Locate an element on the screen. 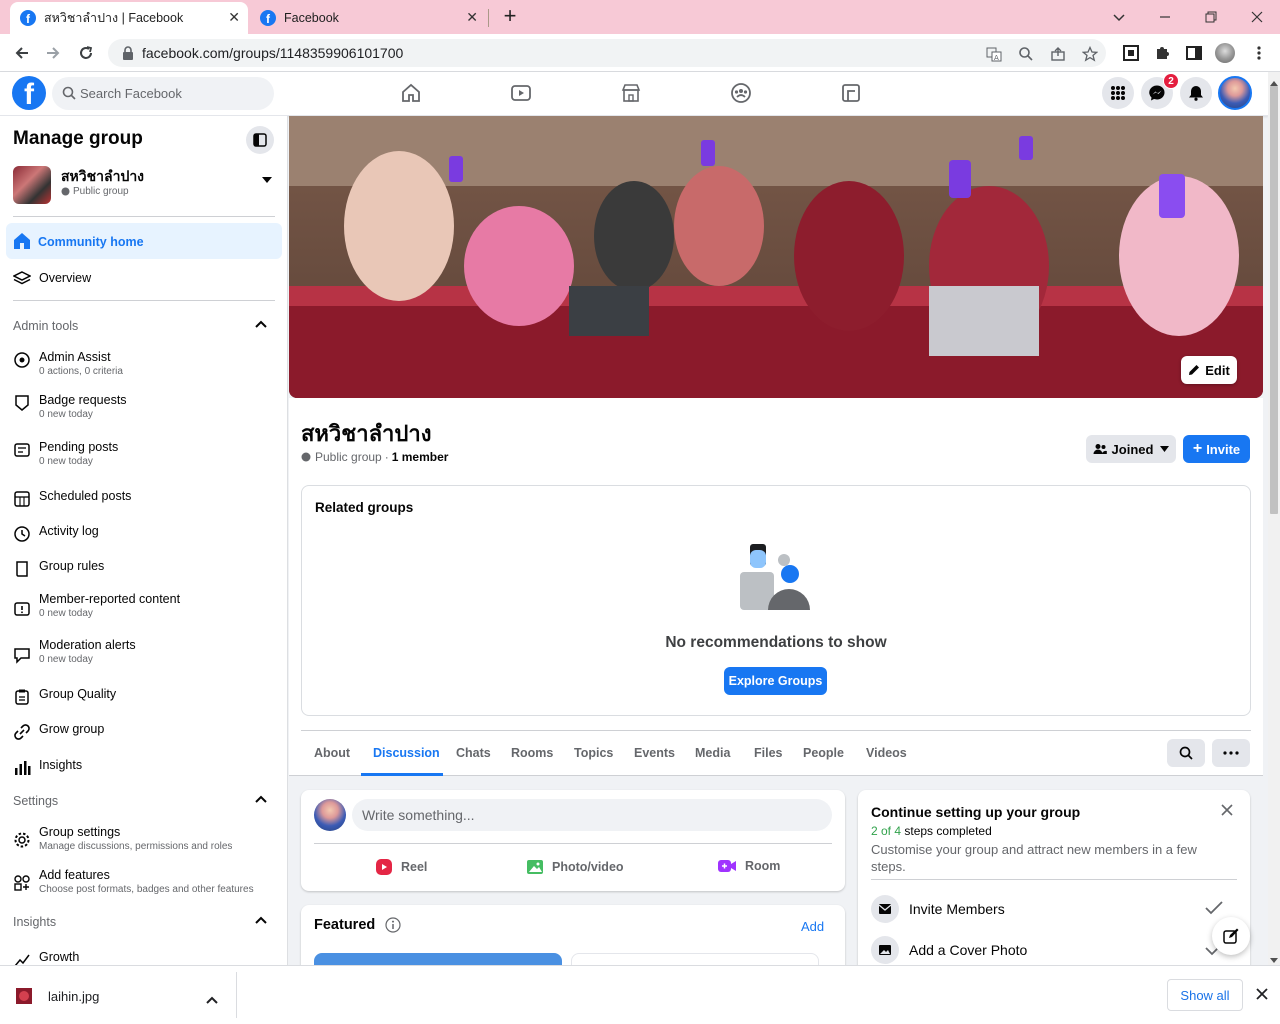 Image resolution: width=1280 pixels, height=1024 pixels. close-download-bar-icon is located at coordinates (1262, 995).